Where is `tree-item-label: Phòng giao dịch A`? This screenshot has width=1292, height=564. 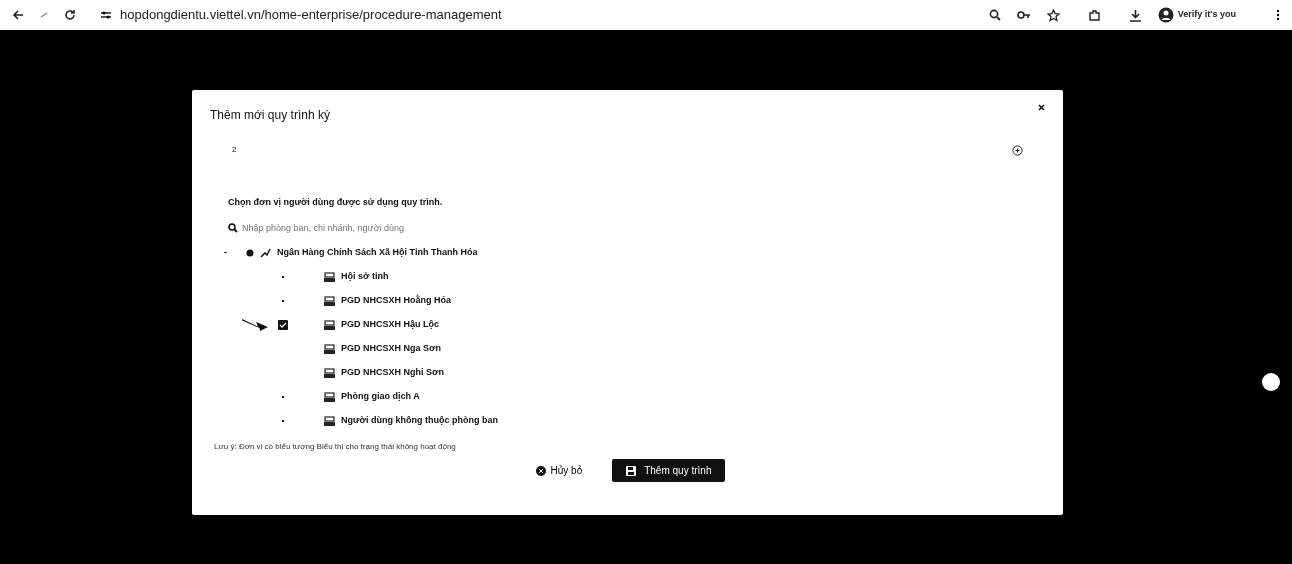
tree-item-label: Phòng giao dịch A is located at coordinates (380, 397).